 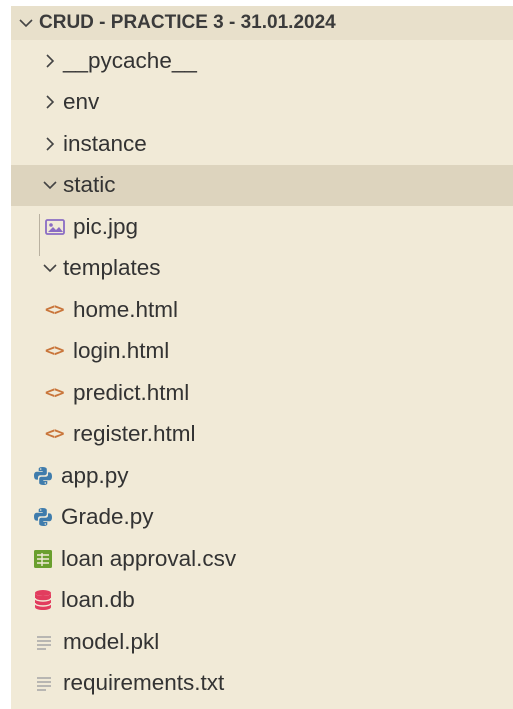 I want to click on tree-file-app-py: app.py, so click(x=262, y=476).